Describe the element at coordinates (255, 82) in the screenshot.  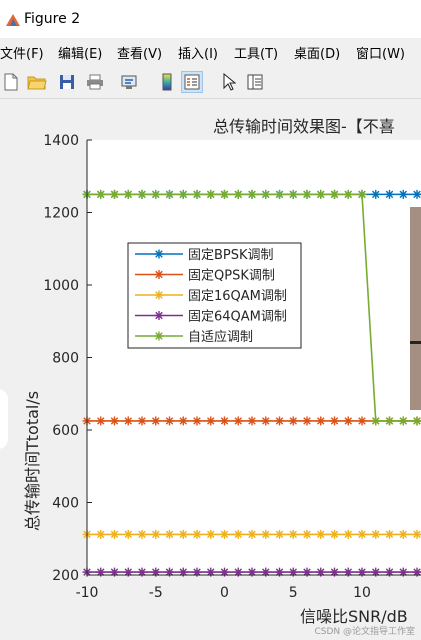
I see `property-inspector-icon` at that location.